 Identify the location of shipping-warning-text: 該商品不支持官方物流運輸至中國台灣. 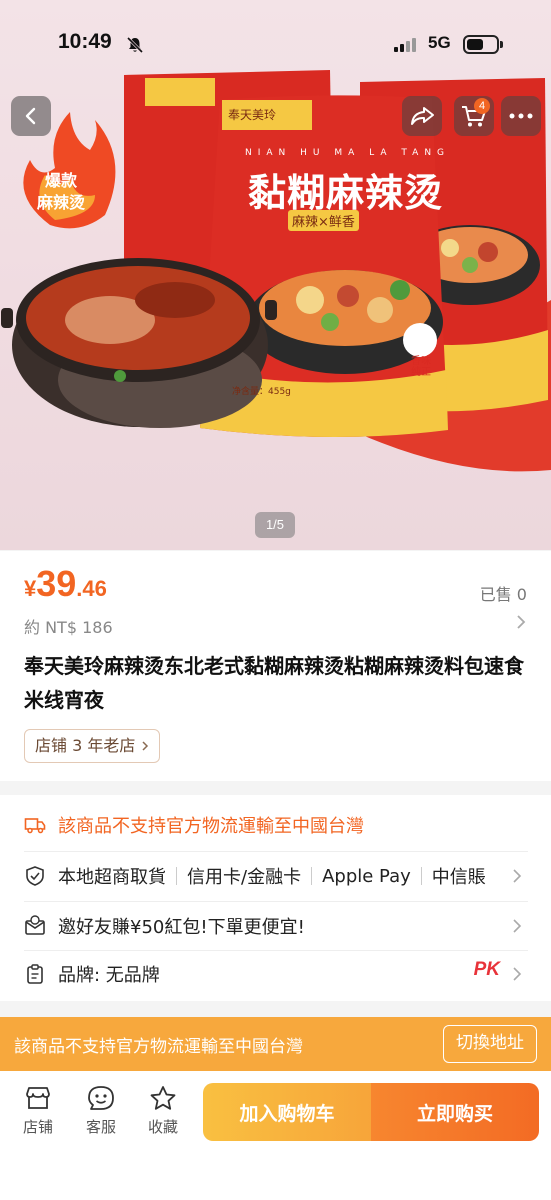
(211, 826).